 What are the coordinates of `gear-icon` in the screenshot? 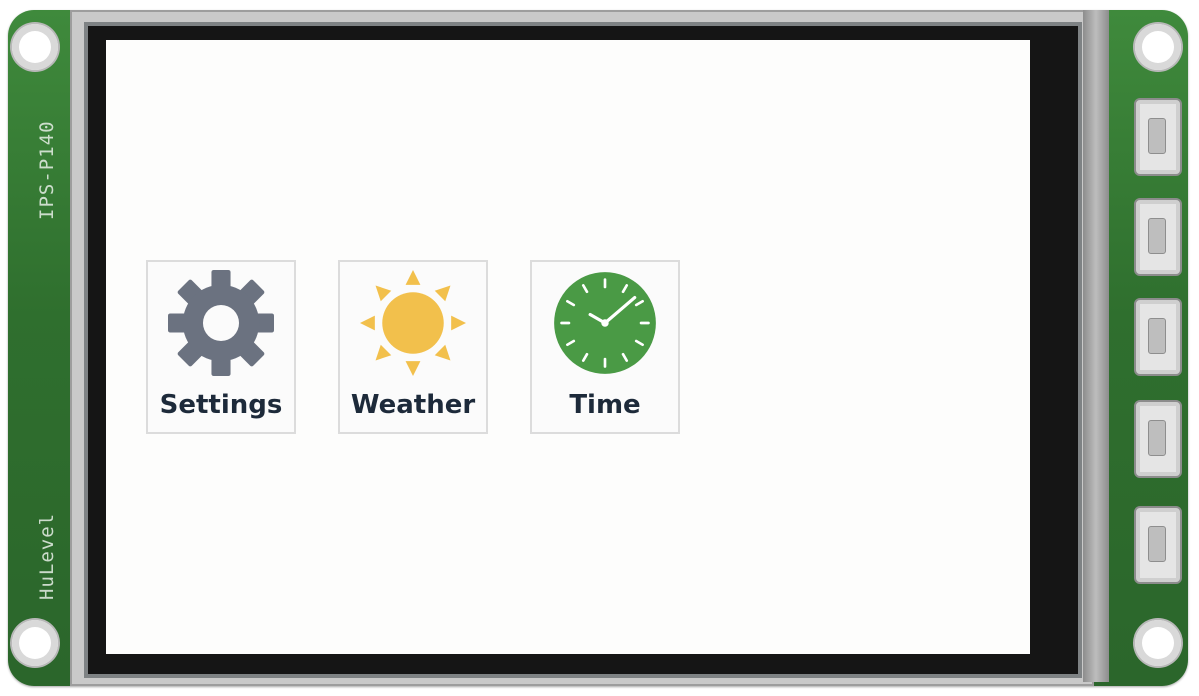 It's located at (221, 323).